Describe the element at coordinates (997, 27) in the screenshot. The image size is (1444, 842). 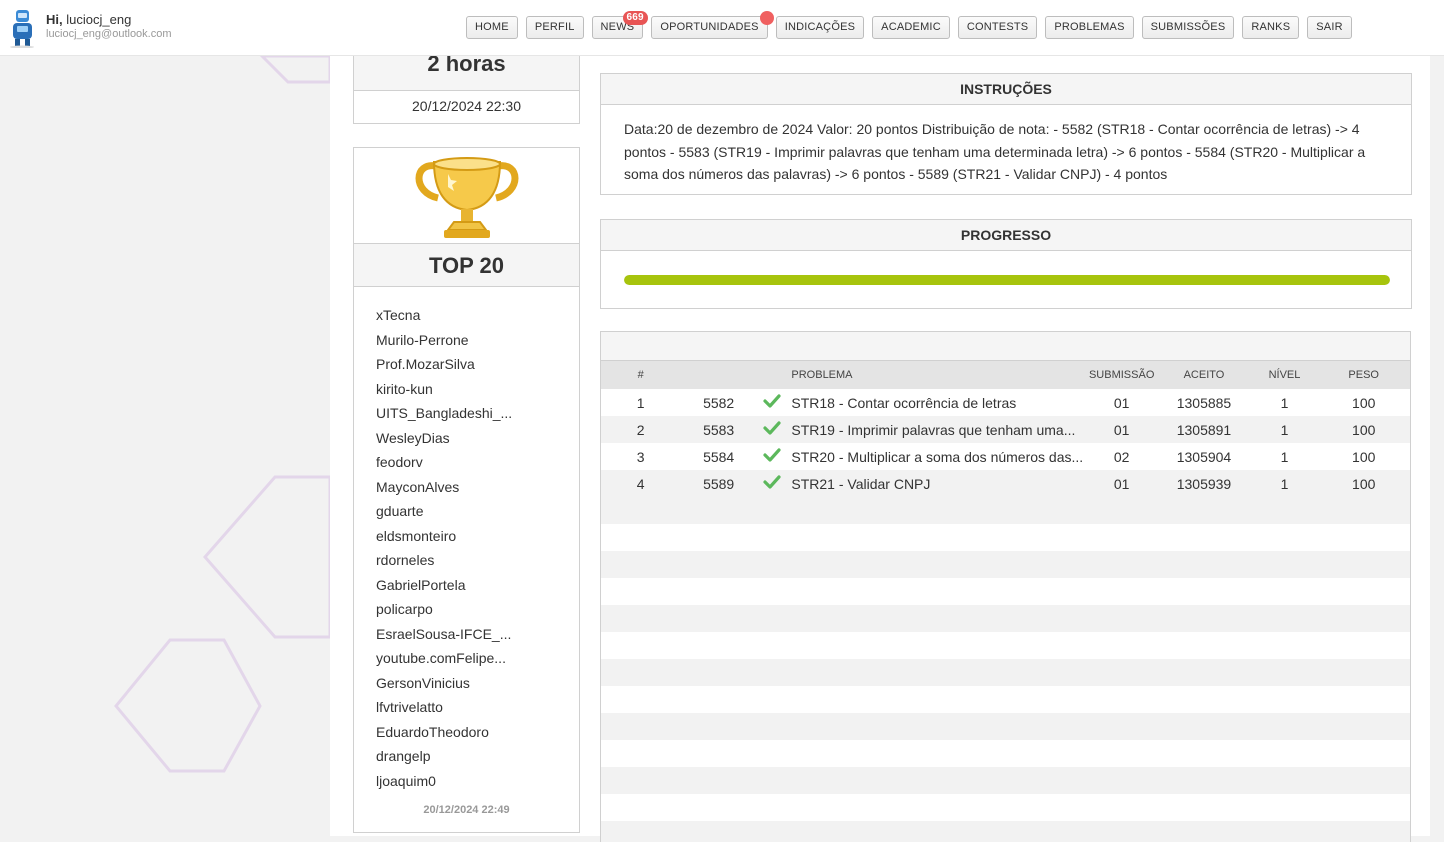
I see `nav-contests-button: CONTESTS` at that location.